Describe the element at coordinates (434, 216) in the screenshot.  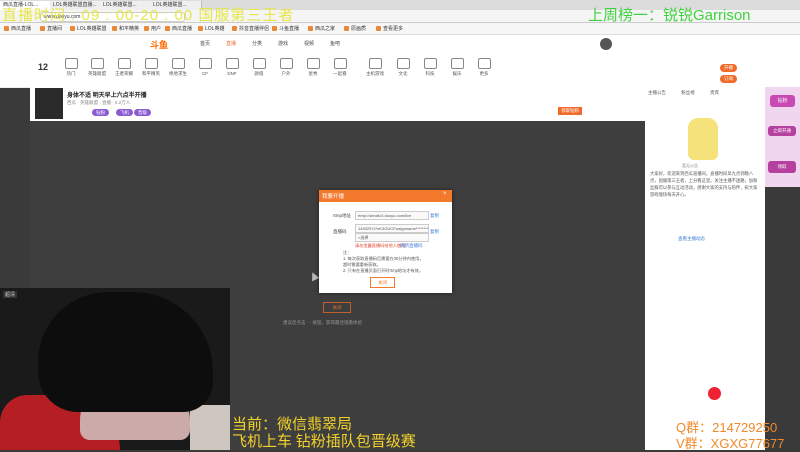
I see `copy-rtmp-button: 复制` at that location.